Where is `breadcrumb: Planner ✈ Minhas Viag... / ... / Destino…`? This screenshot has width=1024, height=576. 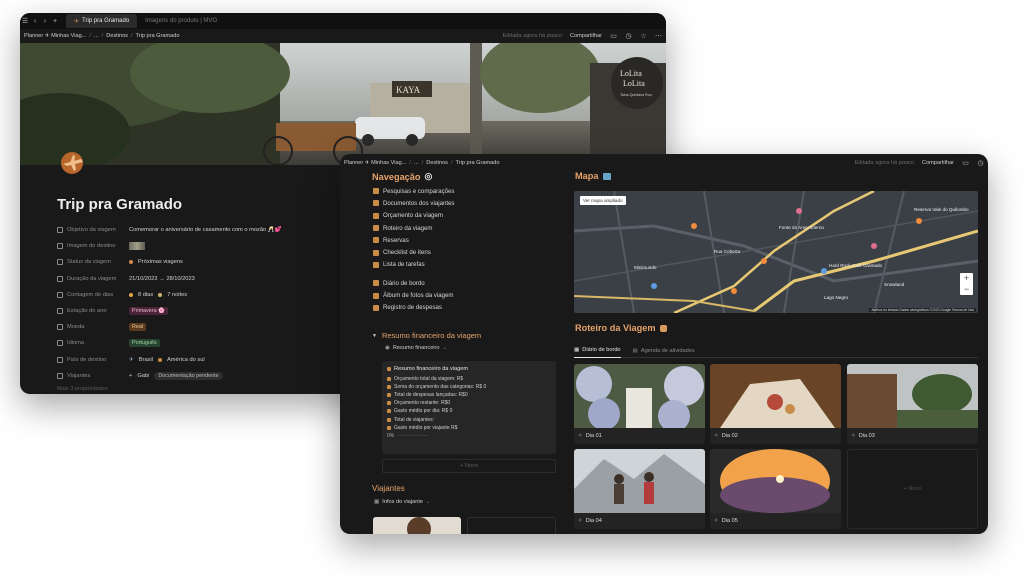
breadcrumb: Planner ✈ Minhas Viag... / ... / Destino… is located at coordinates (343, 36).